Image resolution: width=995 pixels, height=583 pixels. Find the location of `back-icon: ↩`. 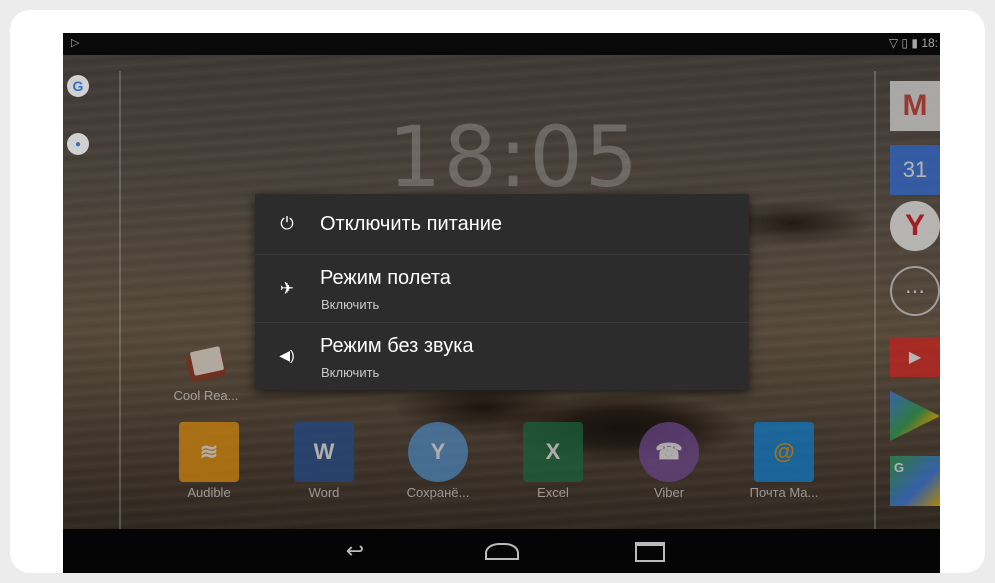

back-icon: ↩ is located at coordinates (355, 550).